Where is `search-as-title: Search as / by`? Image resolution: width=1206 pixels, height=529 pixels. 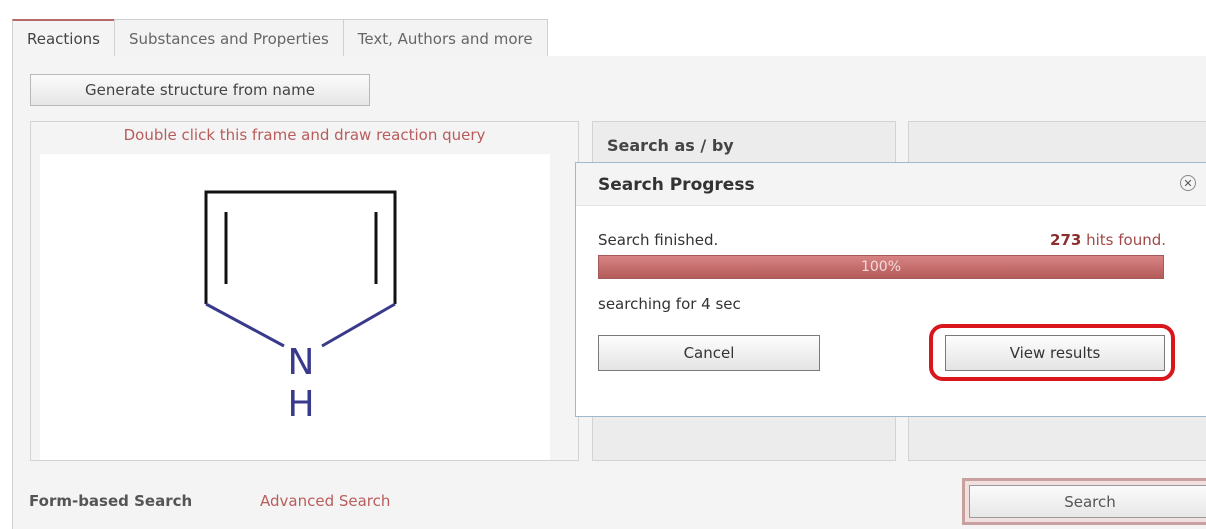 search-as-title: Search as / by is located at coordinates (670, 145).